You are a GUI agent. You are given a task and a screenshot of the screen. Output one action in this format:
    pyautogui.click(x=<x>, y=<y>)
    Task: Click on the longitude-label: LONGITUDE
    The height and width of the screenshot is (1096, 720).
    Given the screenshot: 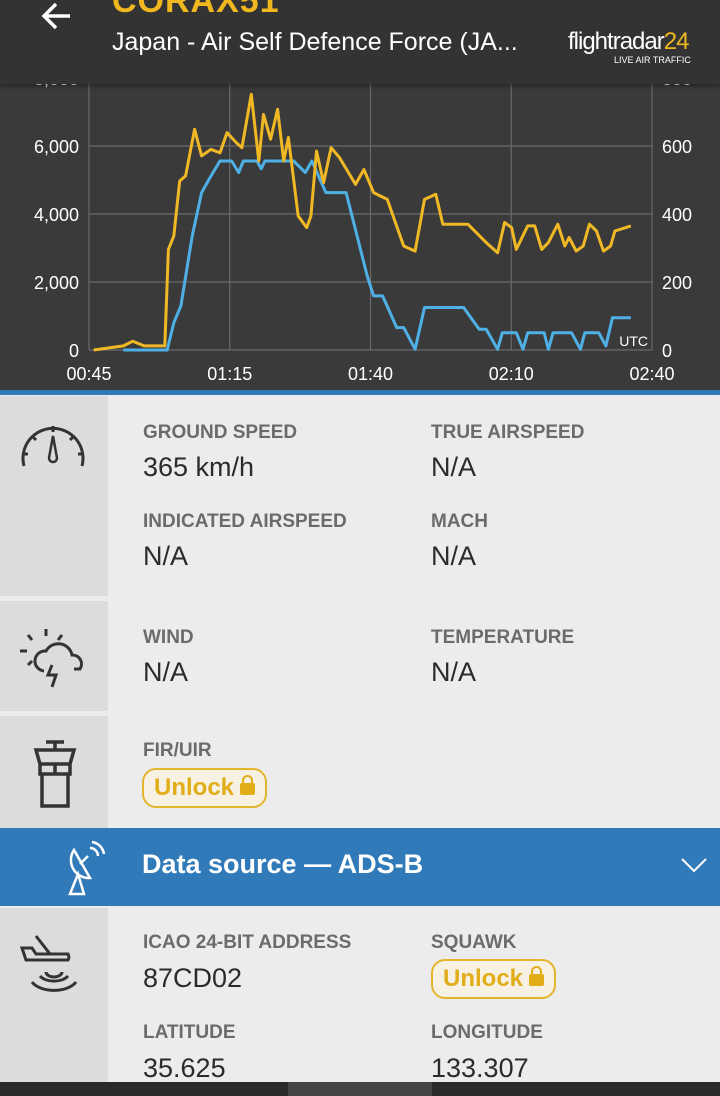 What is the action you would take?
    pyautogui.click(x=487, y=1032)
    